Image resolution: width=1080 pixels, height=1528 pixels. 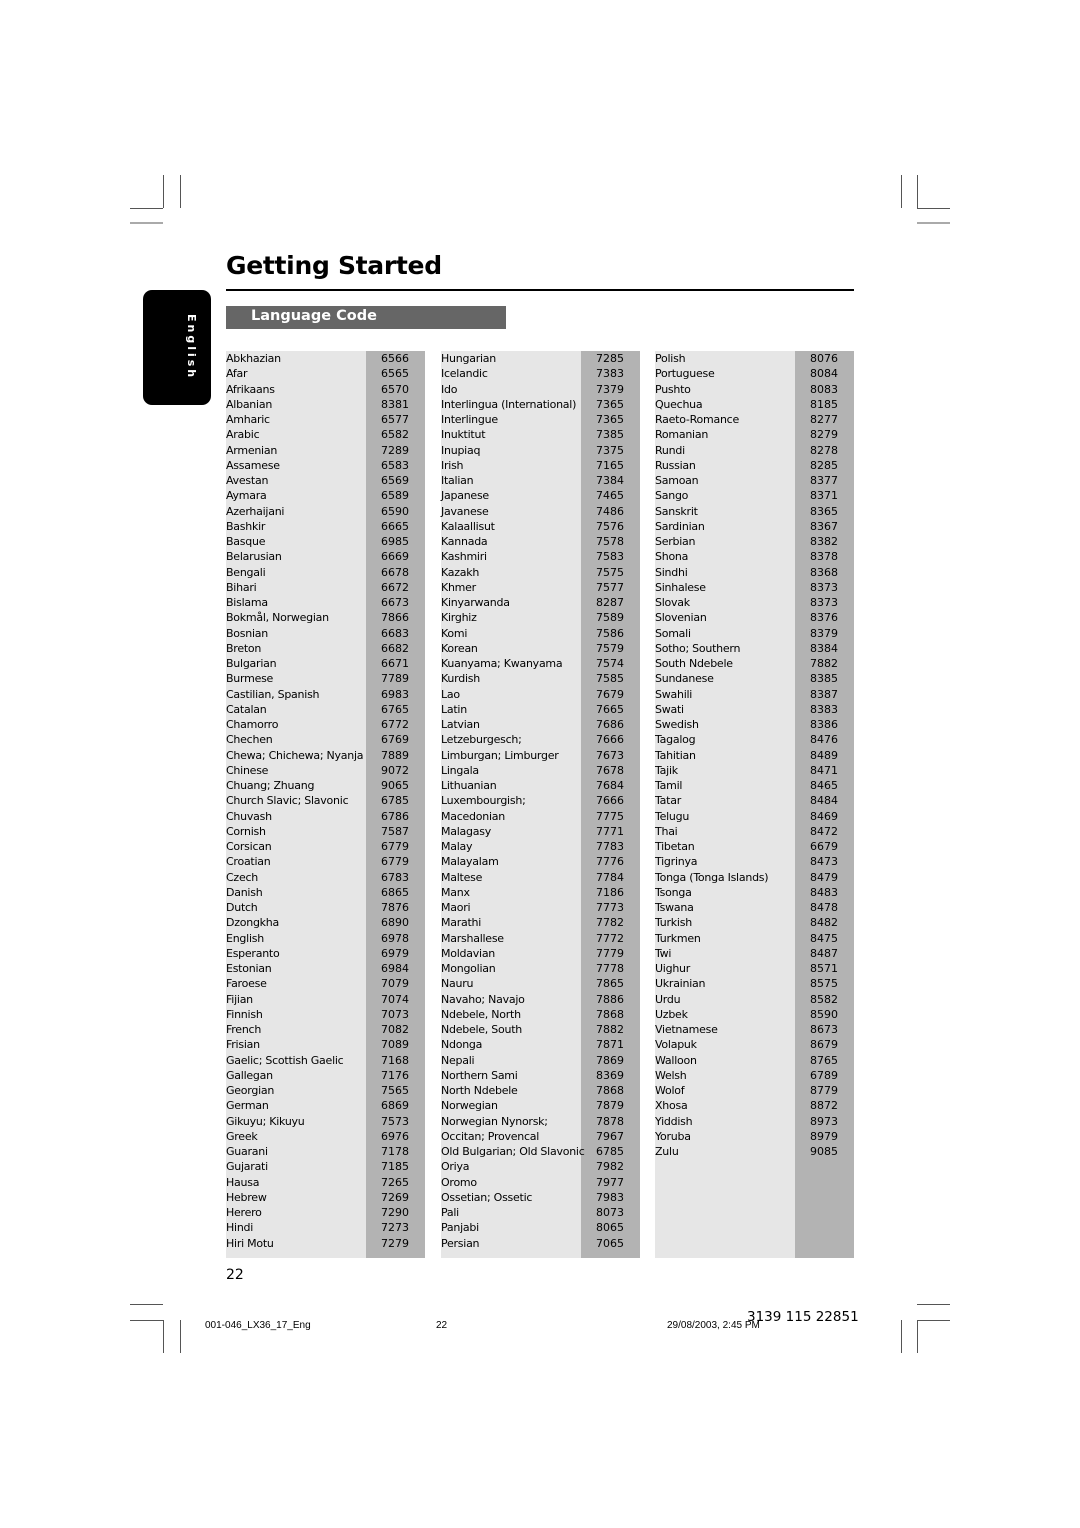 What do you see at coordinates (242, 907) in the screenshot?
I see `language-name: Dutch` at bounding box center [242, 907].